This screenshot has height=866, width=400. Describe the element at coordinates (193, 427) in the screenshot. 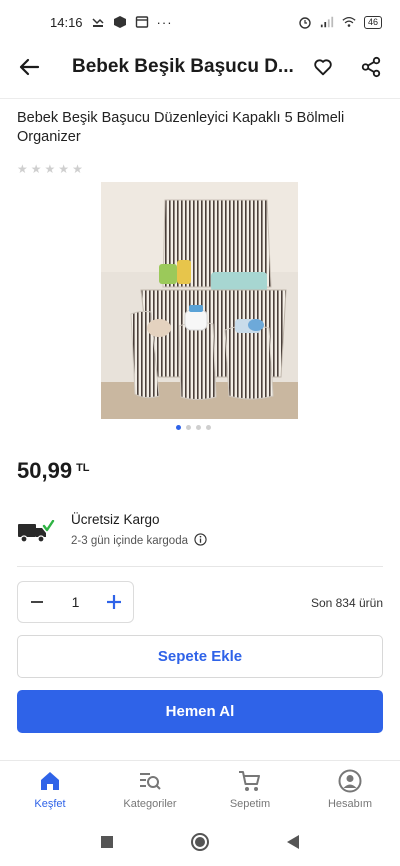

I see `image-pagination` at that location.